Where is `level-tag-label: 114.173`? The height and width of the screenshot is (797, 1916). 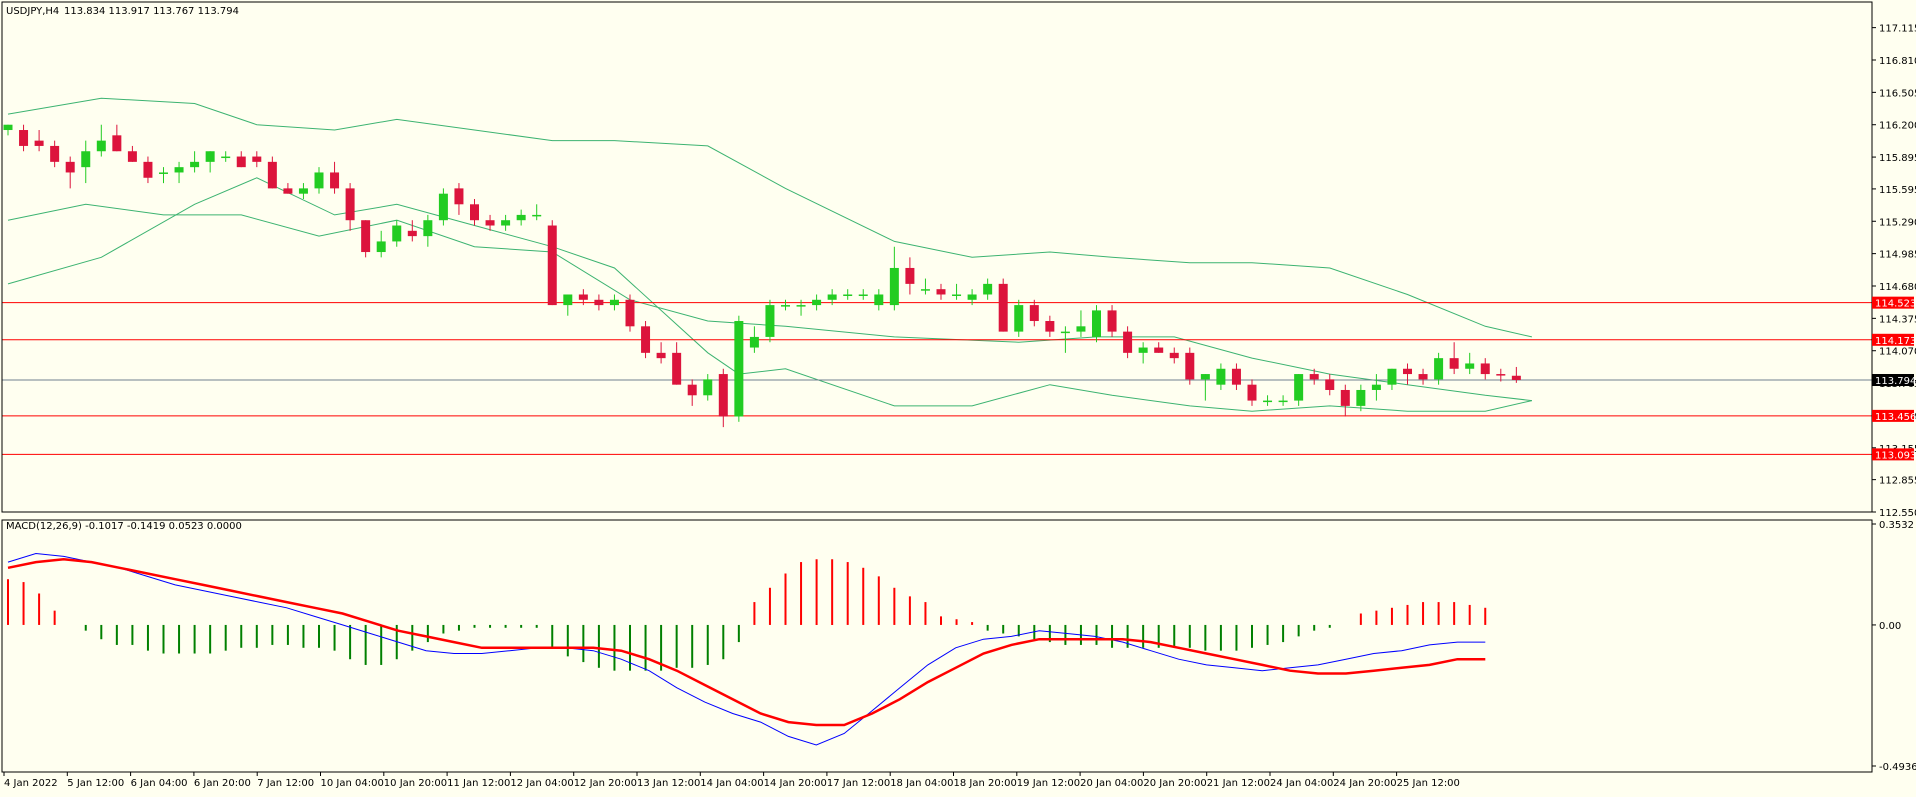 level-tag-label: 114.173 is located at coordinates (1895, 341).